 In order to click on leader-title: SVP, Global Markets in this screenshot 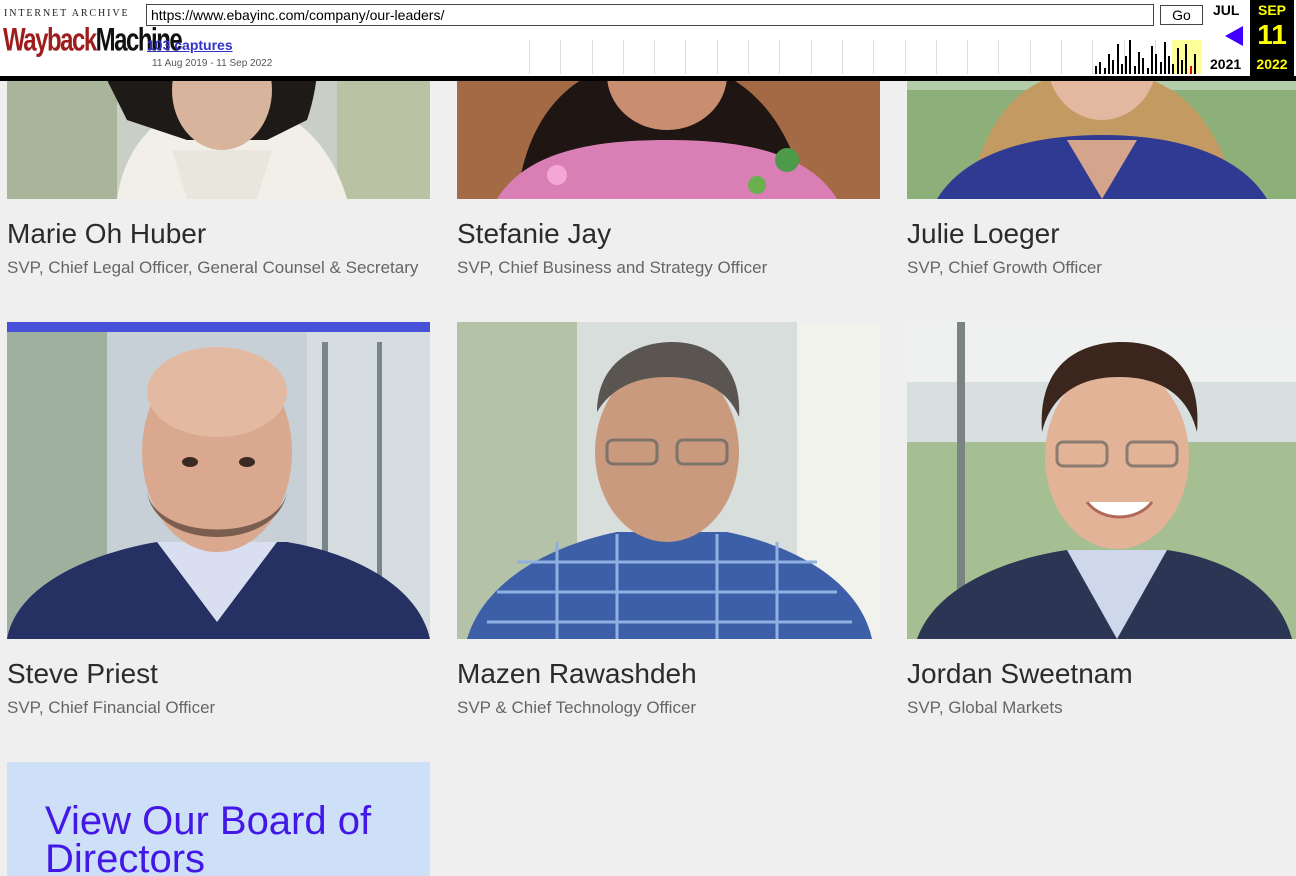, I will do `click(985, 707)`.